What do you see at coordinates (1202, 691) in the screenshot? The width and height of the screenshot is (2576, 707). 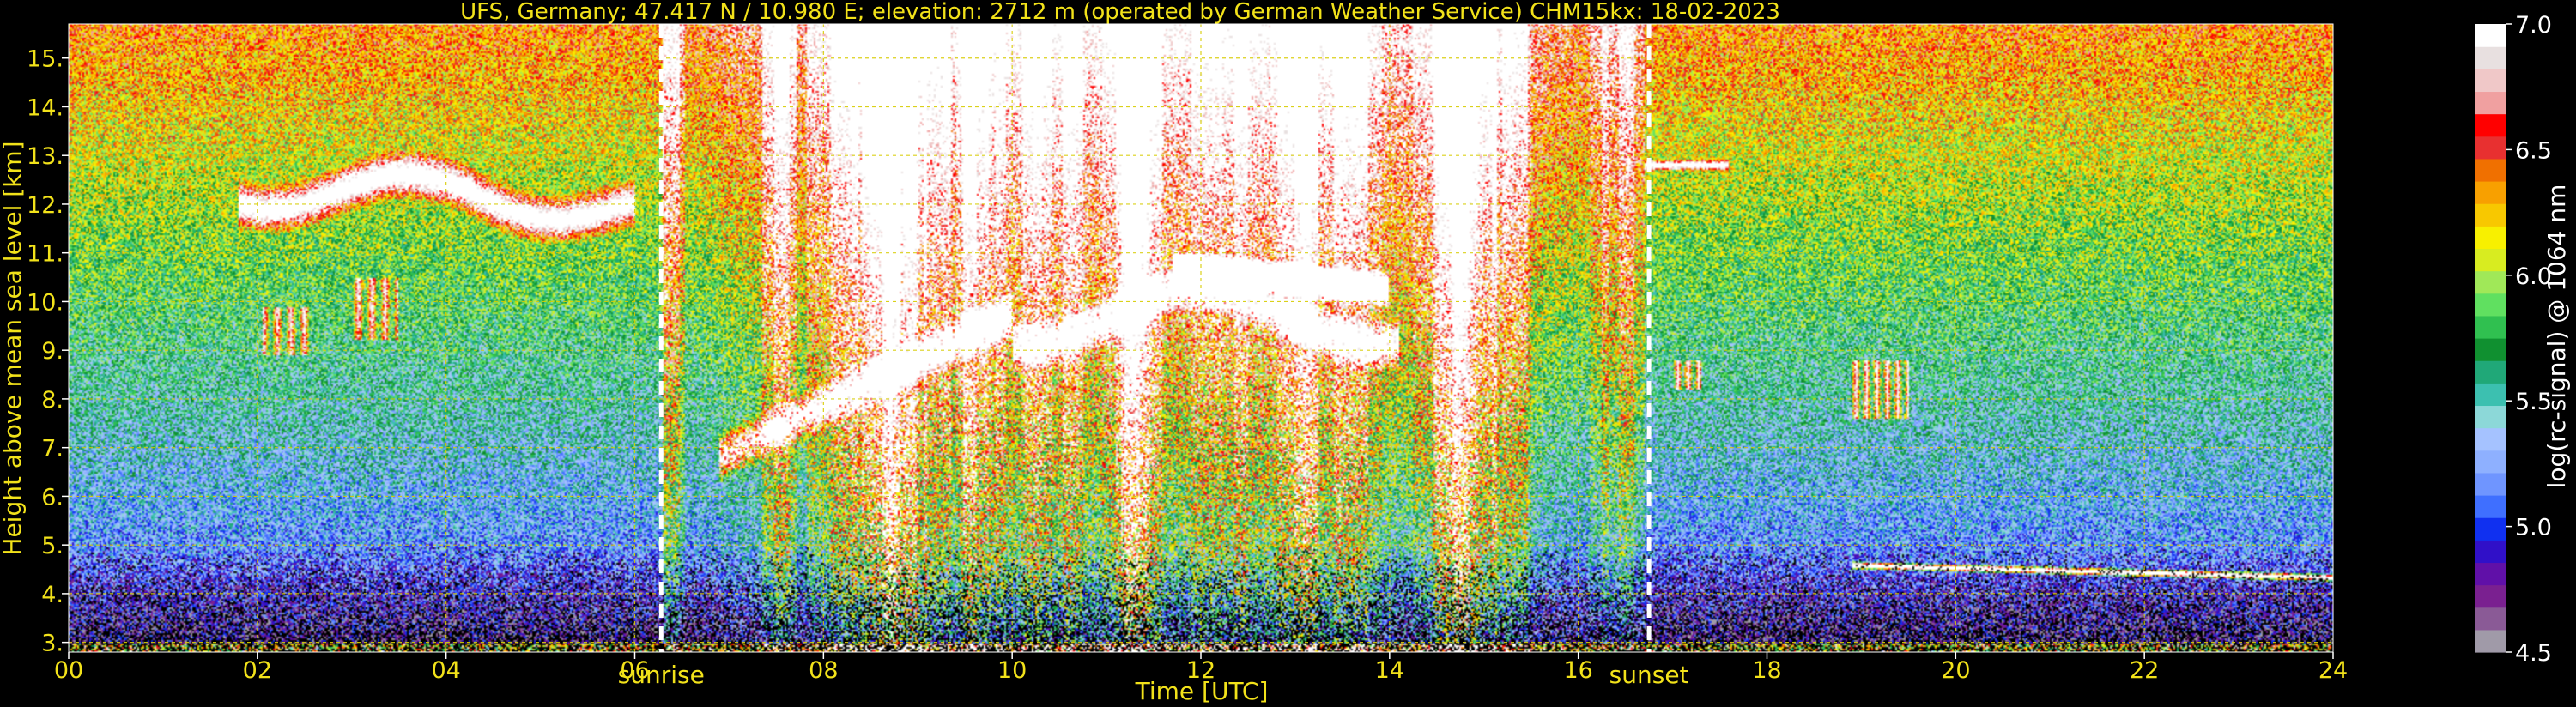 I see `x-axis-label: Time [UTC]` at bounding box center [1202, 691].